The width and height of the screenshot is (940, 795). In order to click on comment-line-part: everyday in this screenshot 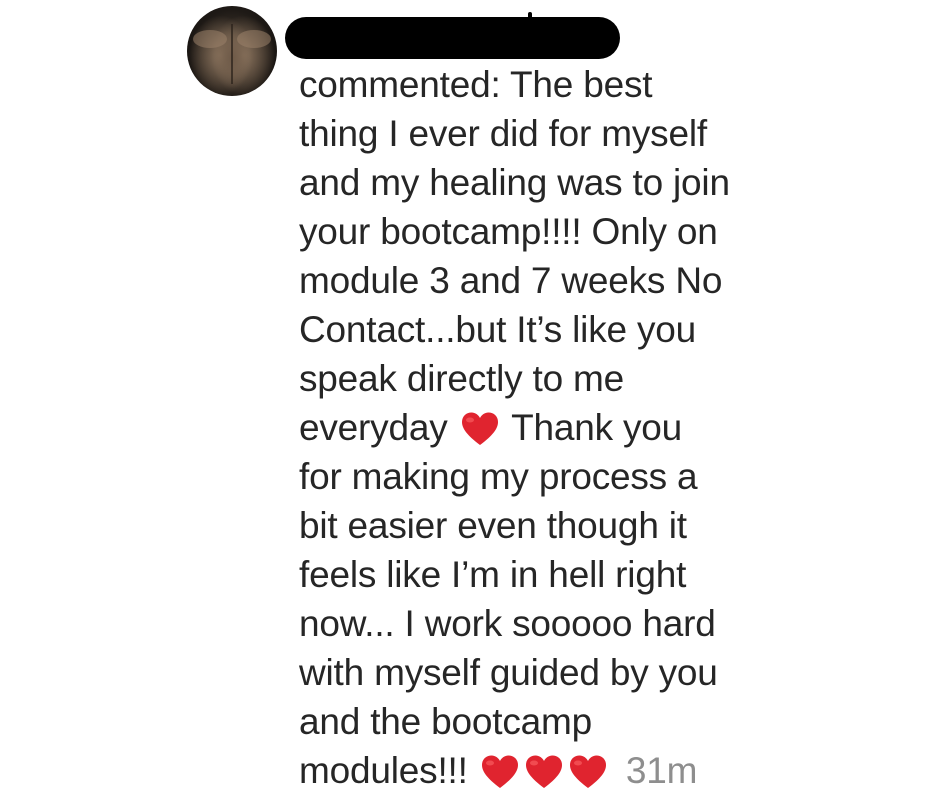, I will do `click(373, 427)`.